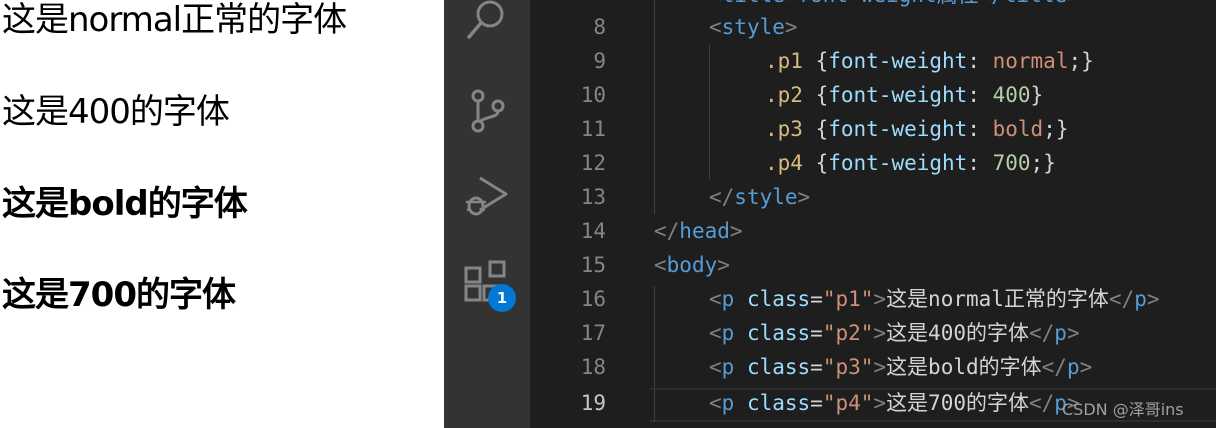  What do you see at coordinates (593, 265) in the screenshot?
I see `line-number: 15` at bounding box center [593, 265].